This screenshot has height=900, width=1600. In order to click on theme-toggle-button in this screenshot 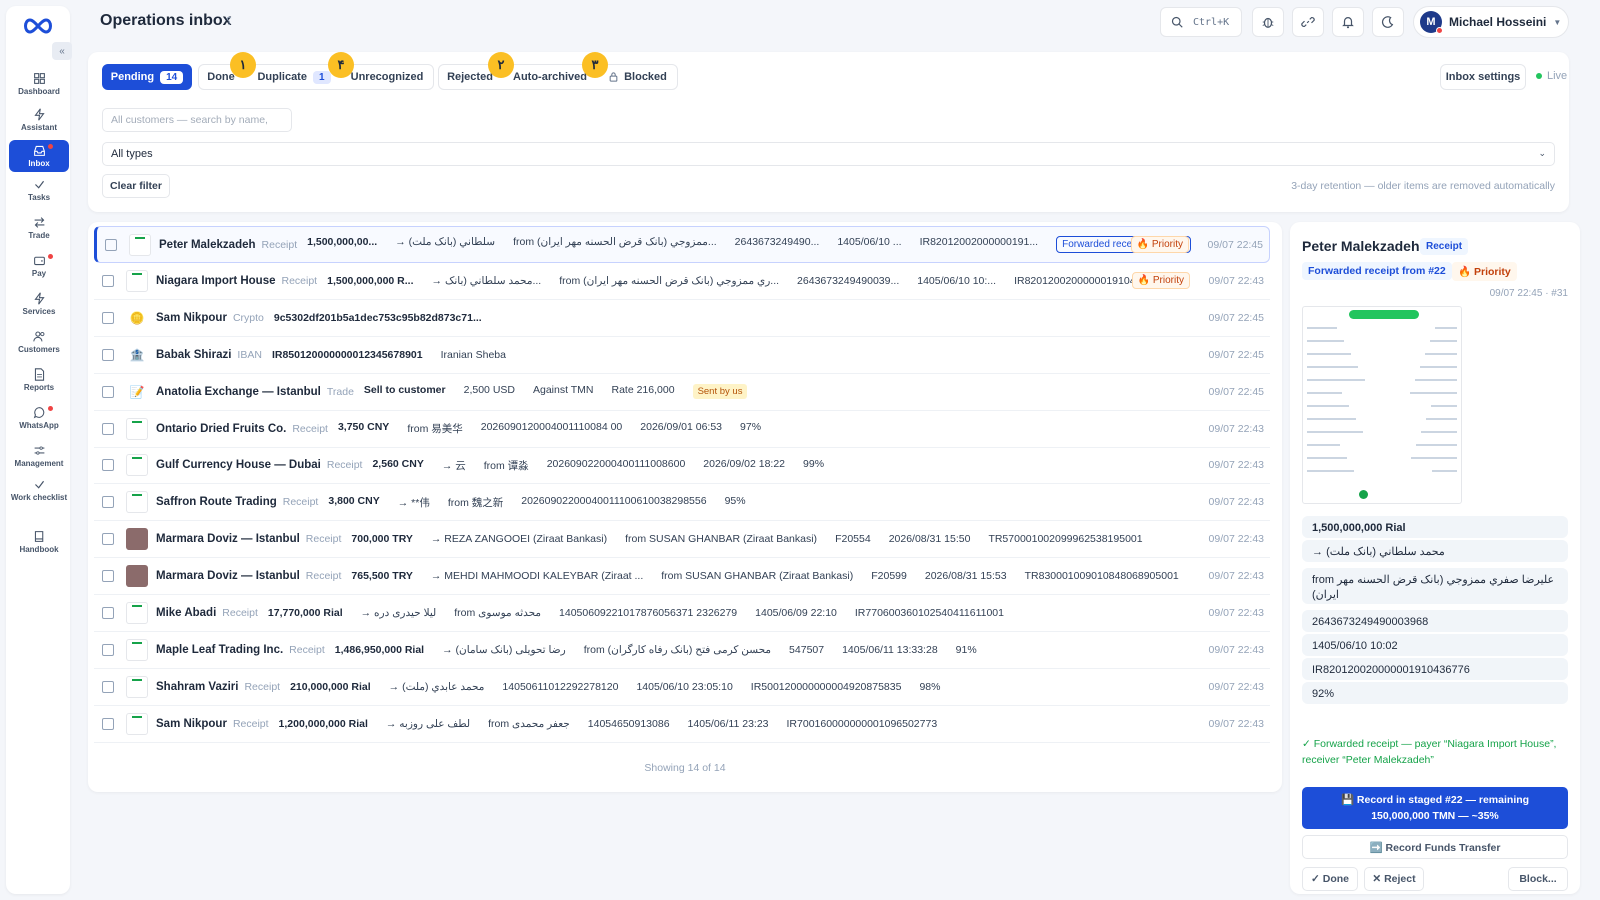, I will do `click(1388, 22)`.